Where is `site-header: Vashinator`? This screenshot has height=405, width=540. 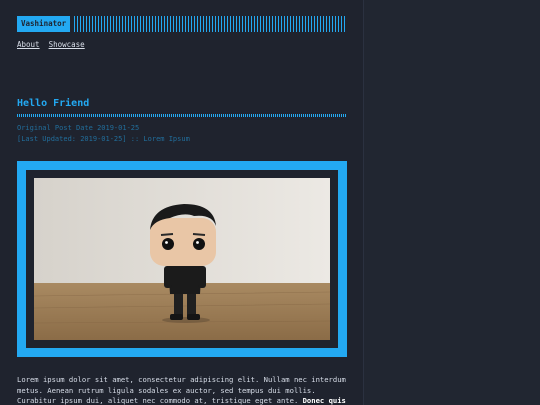
site-header: Vashinator is located at coordinates (182, 24).